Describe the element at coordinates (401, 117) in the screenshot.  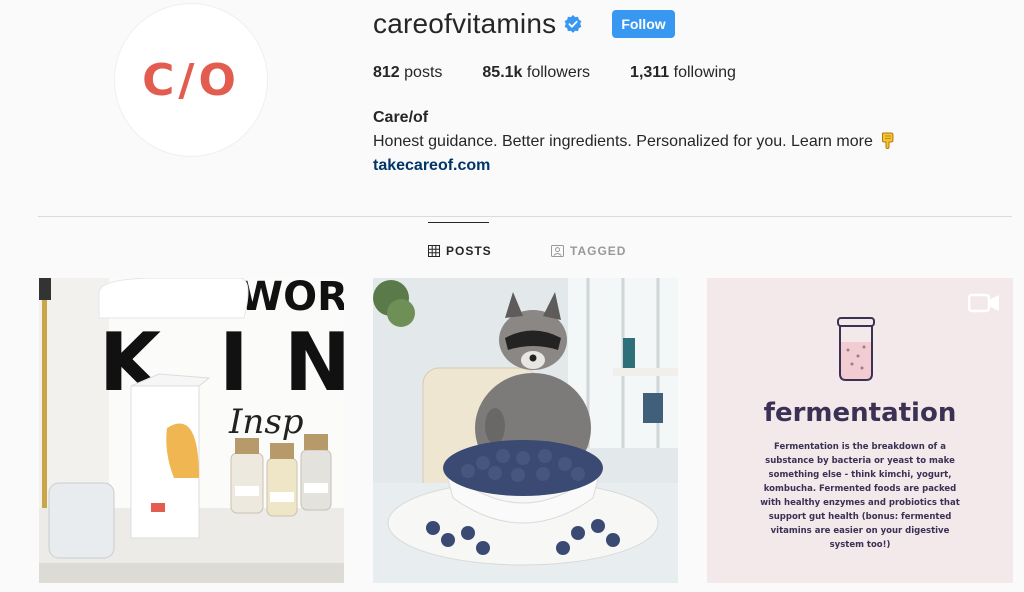
I see `bio-name: Care/of` at that location.